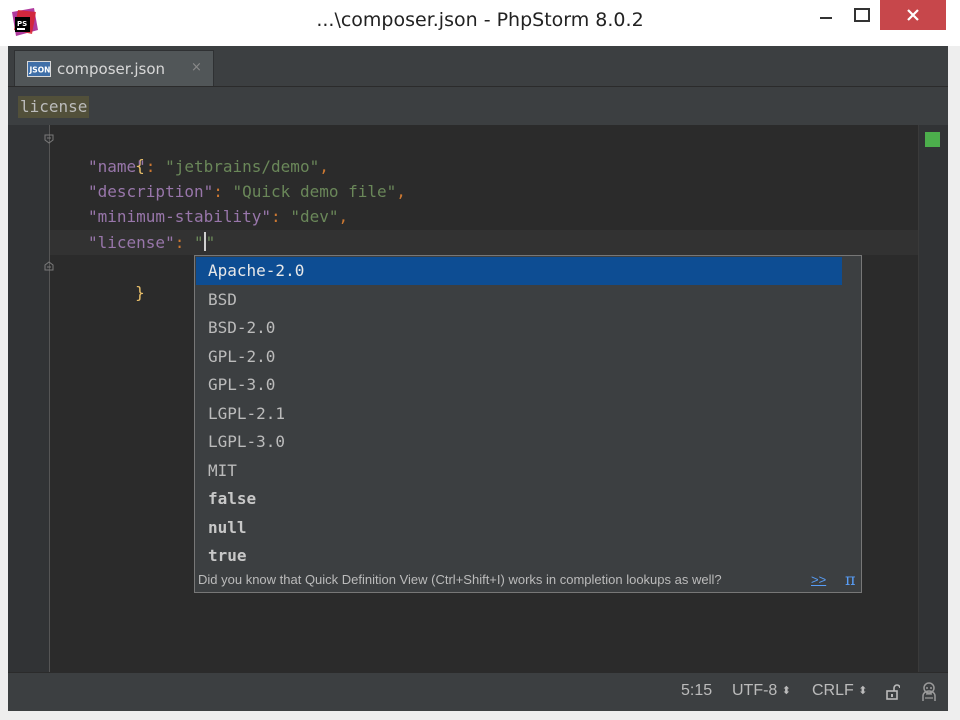 Image resolution: width=960 pixels, height=720 pixels. I want to click on completion-item: Apache-2.0, so click(519, 271).